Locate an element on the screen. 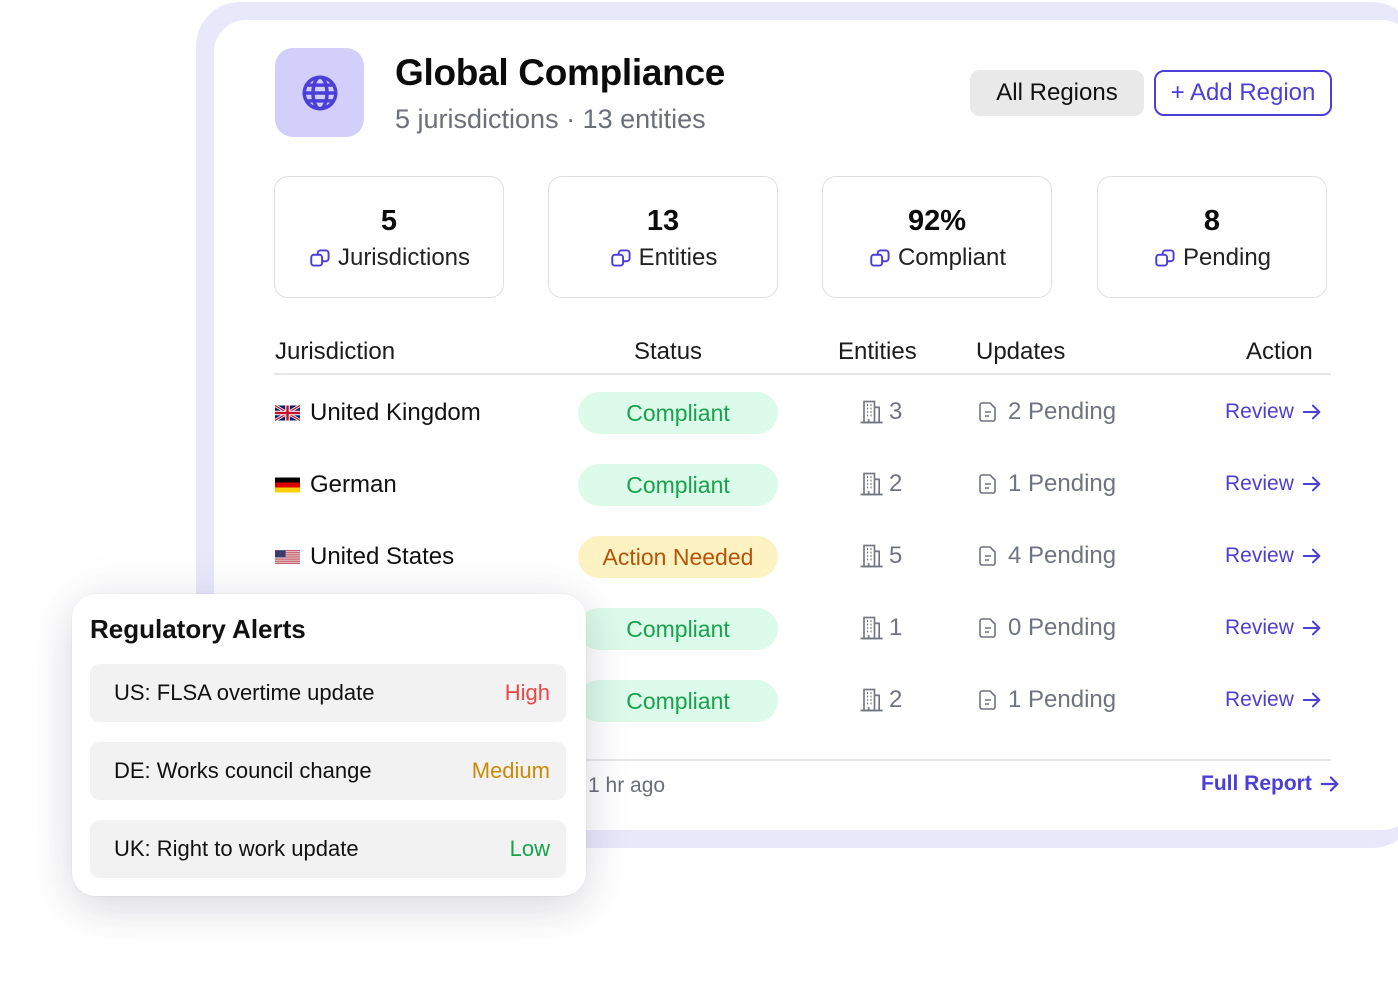 The height and width of the screenshot is (1006, 1398). germany-flag is located at coordinates (287, 485).